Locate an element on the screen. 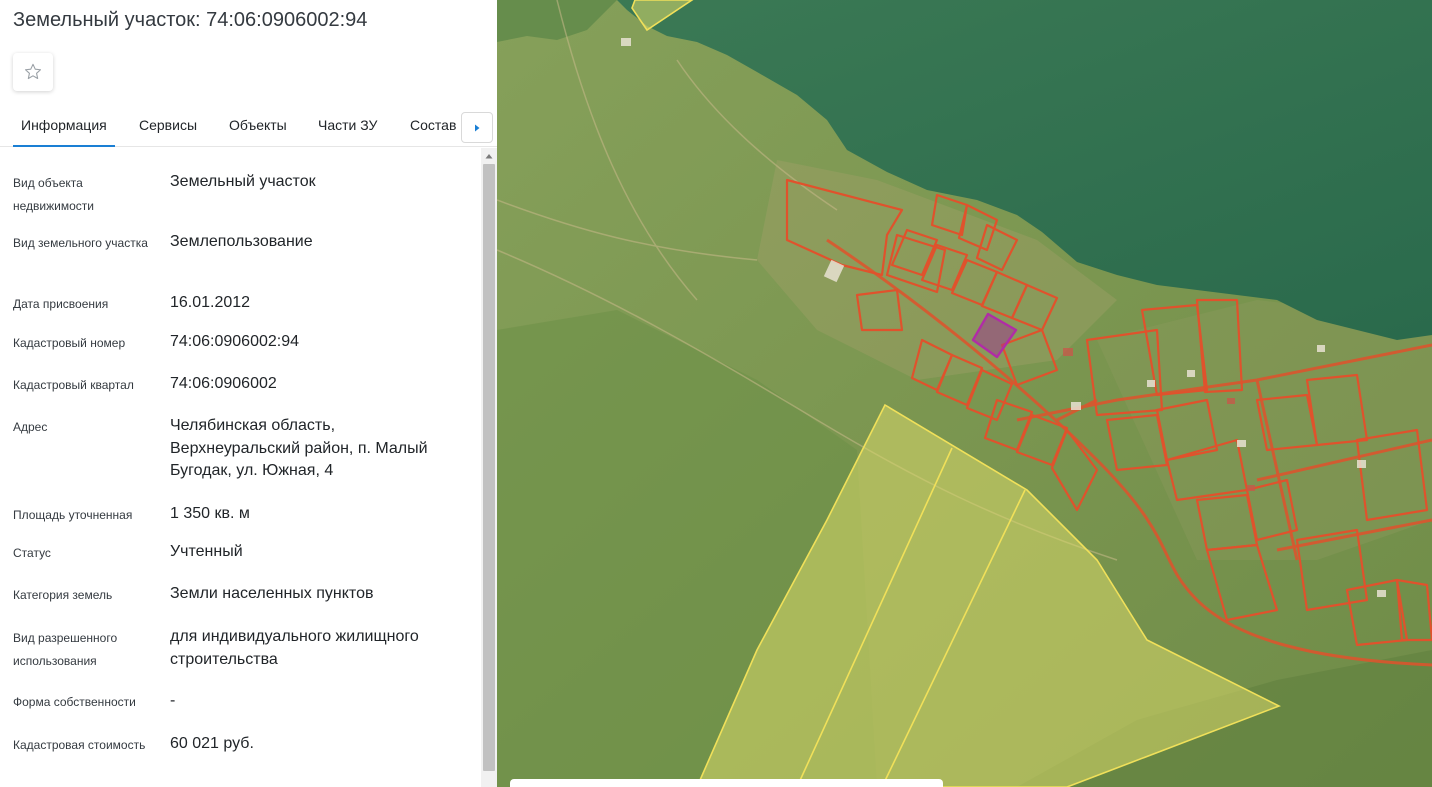 The image size is (1432, 787). tab-objects: Объекты is located at coordinates (258, 125).